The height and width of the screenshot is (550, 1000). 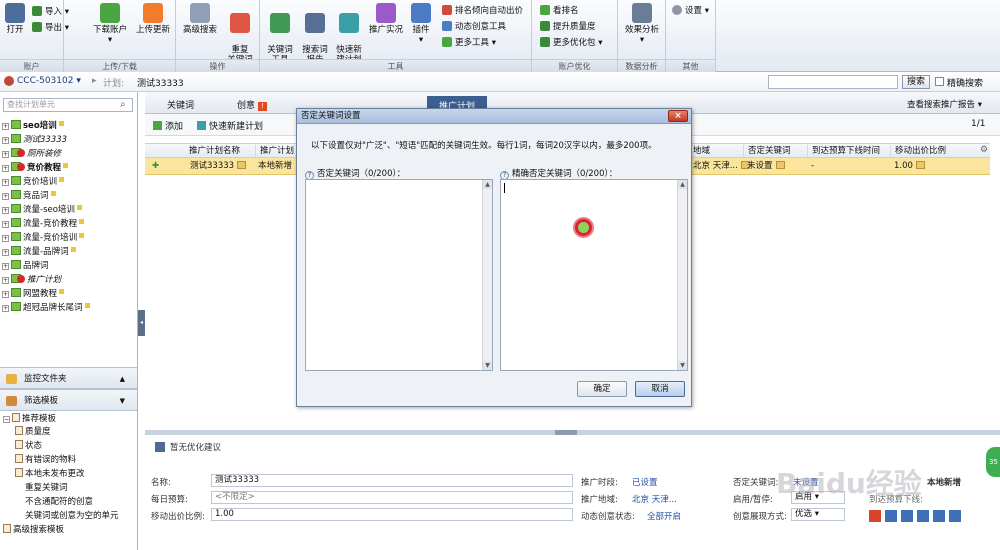 I want to click on search-report-button: 搜索词 报告, so click(x=315, y=34).